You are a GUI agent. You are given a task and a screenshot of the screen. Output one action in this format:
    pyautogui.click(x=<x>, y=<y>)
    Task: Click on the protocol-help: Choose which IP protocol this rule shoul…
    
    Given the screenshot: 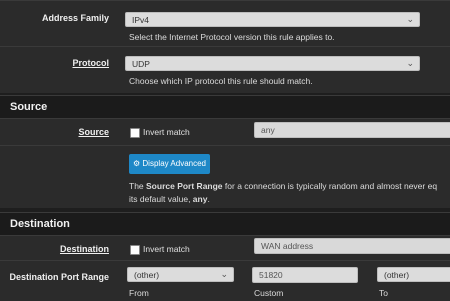 What is the action you would take?
    pyautogui.click(x=221, y=81)
    